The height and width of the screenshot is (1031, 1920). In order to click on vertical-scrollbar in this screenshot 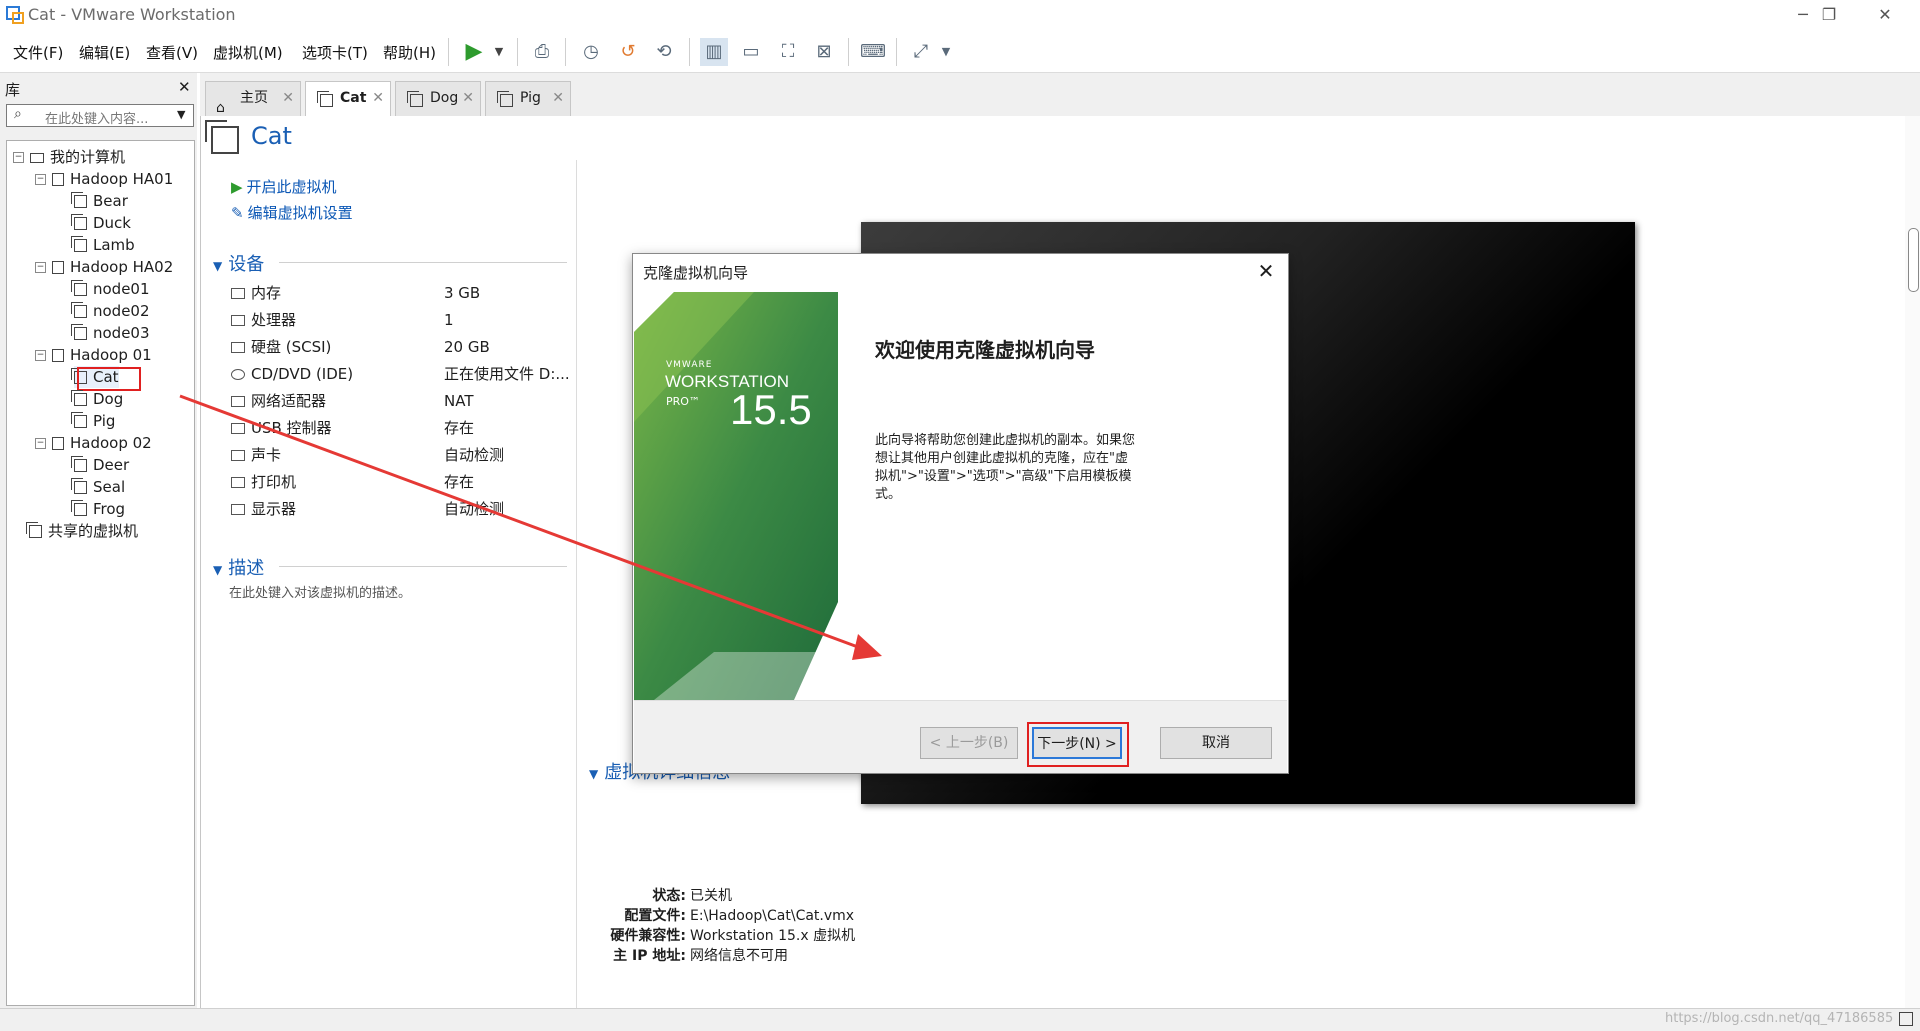, I will do `click(1912, 562)`.